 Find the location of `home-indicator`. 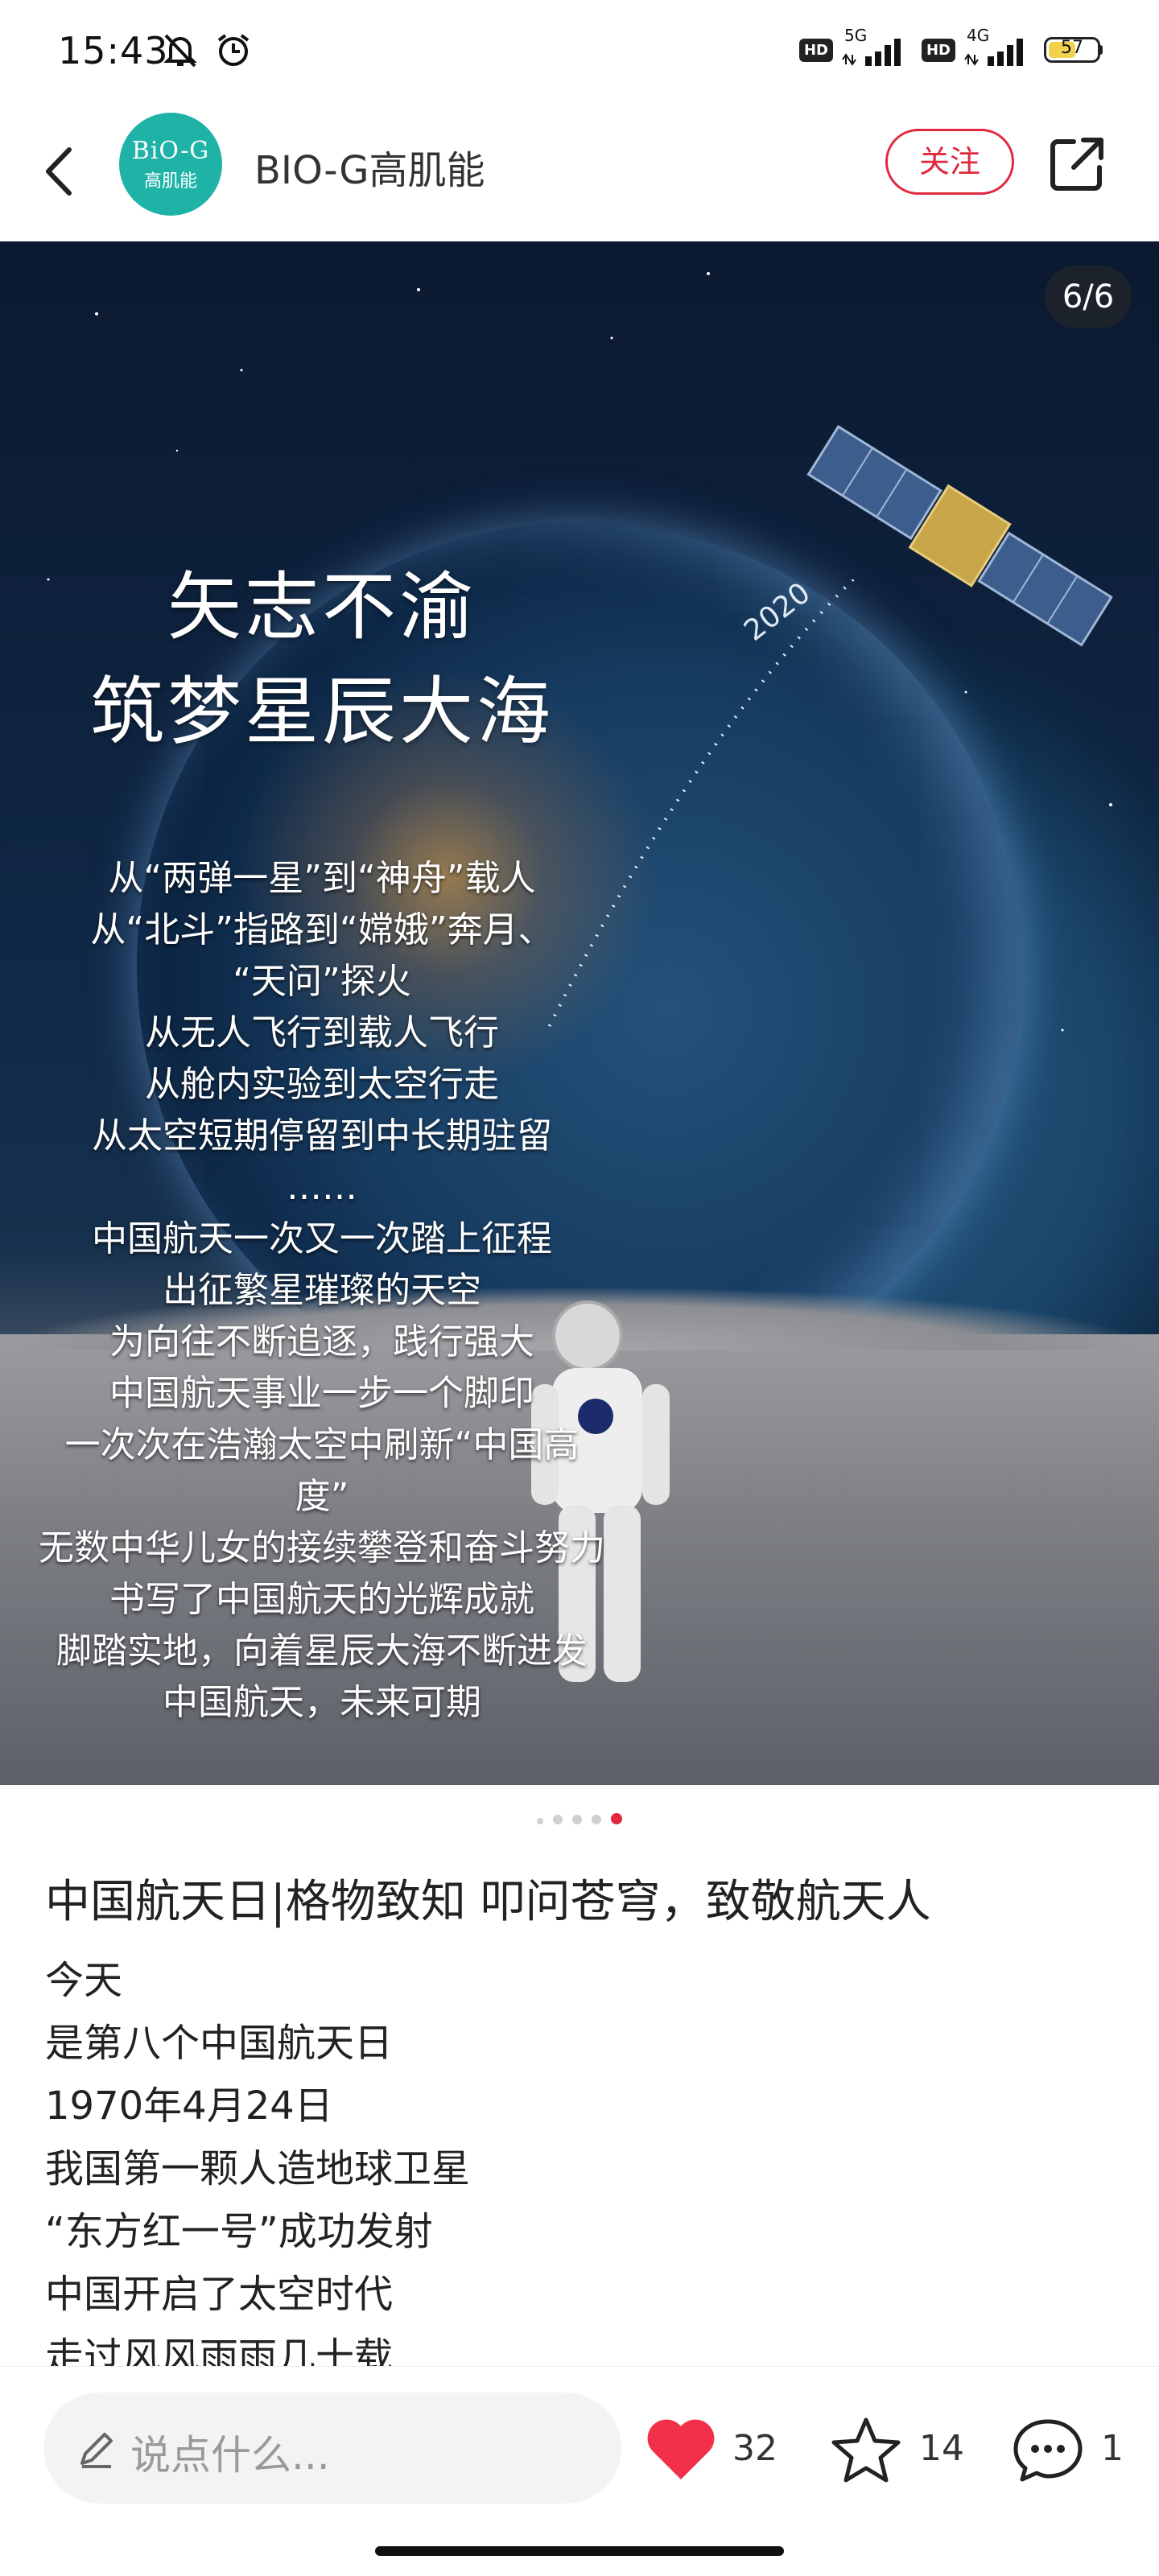

home-indicator is located at coordinates (579, 2551).